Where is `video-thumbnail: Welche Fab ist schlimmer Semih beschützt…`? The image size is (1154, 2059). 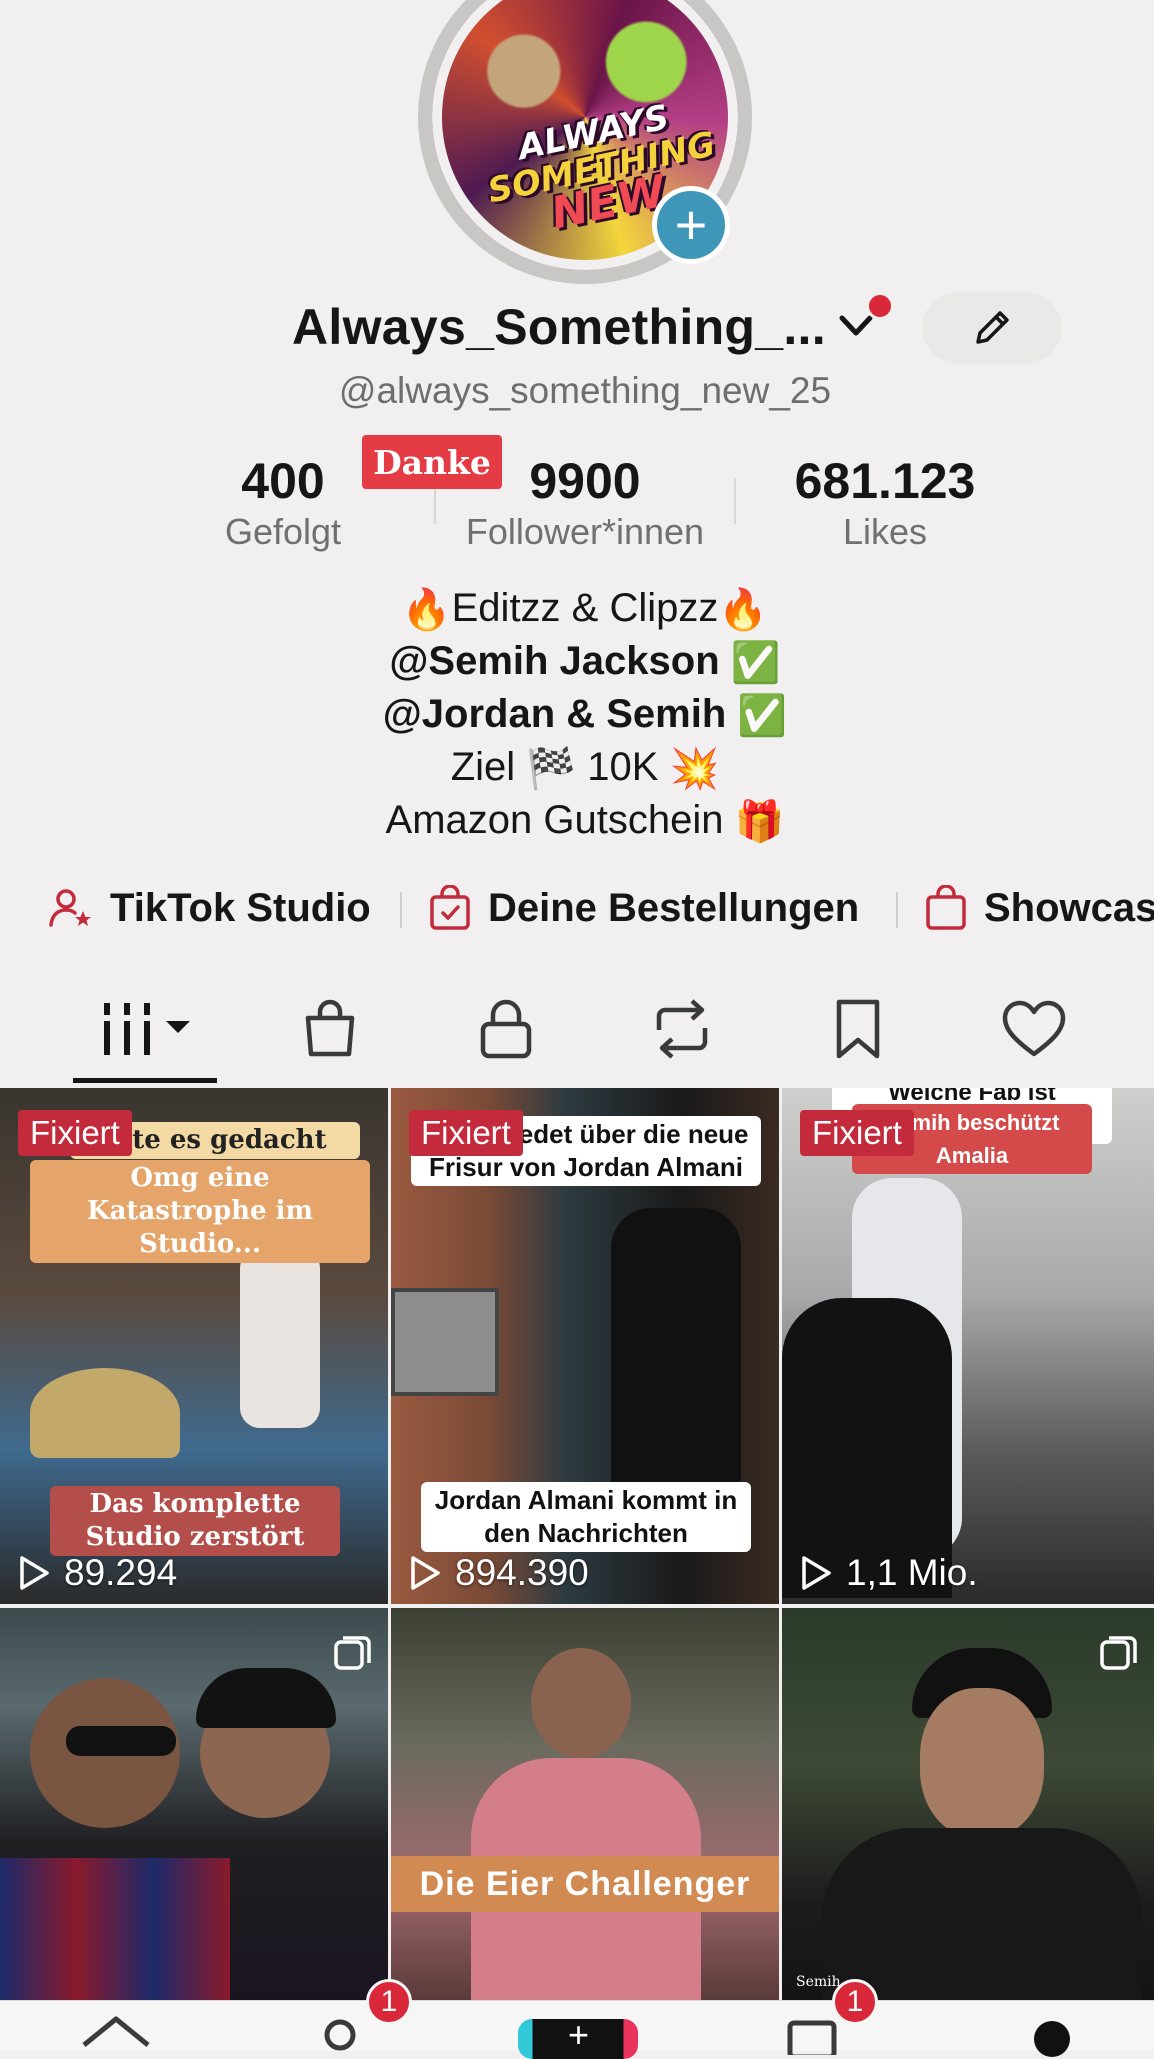
video-thumbnail: Welche Fab ist schlimmer Semih beschützt… is located at coordinates (968, 1346).